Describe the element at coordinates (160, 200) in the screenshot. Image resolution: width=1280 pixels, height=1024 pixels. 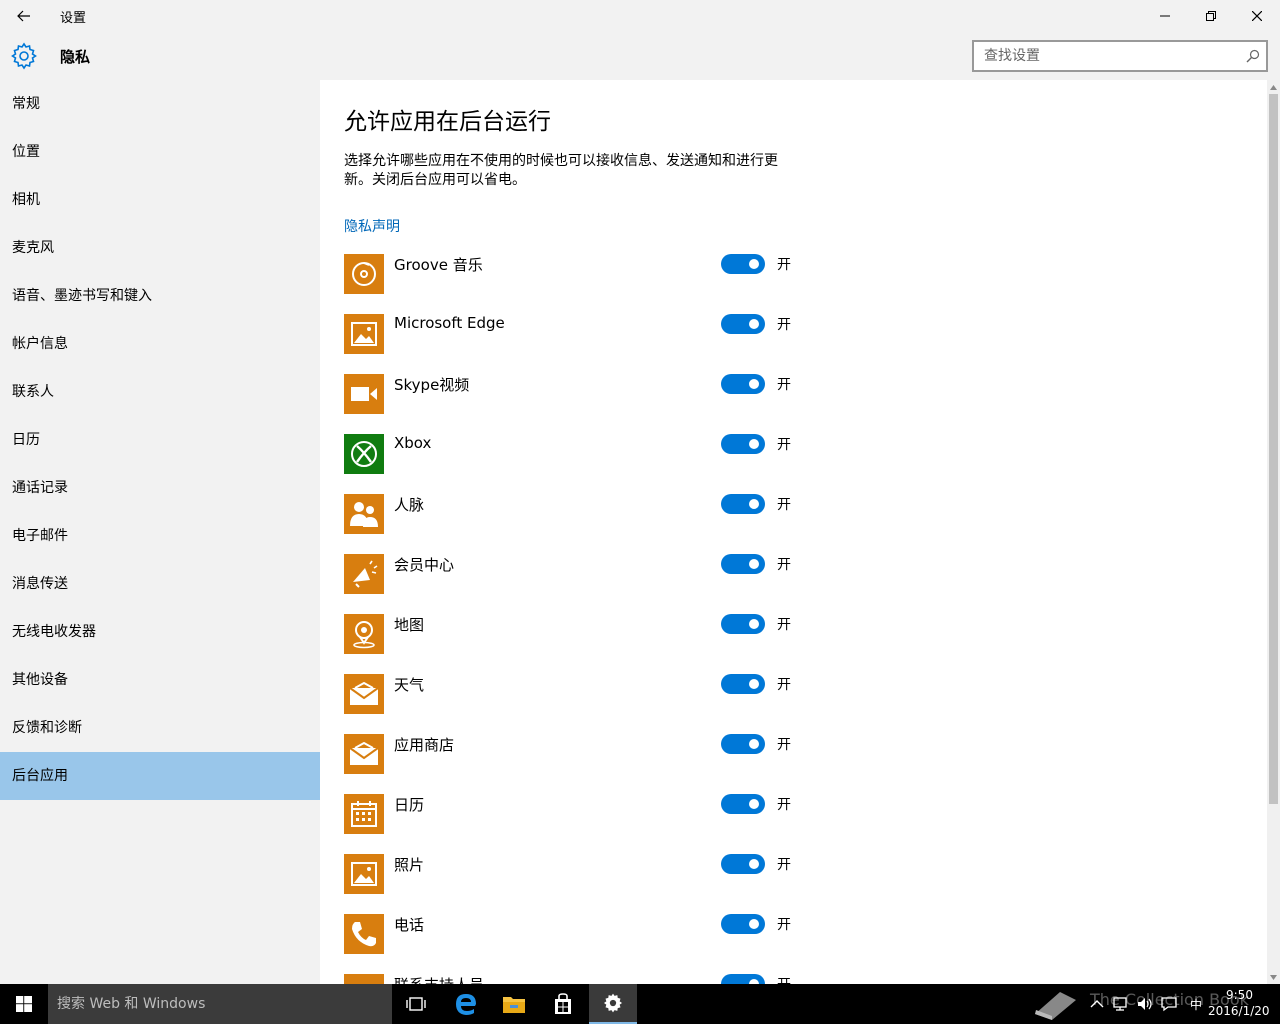
I see `sidebar-item-camera: 相机` at that location.